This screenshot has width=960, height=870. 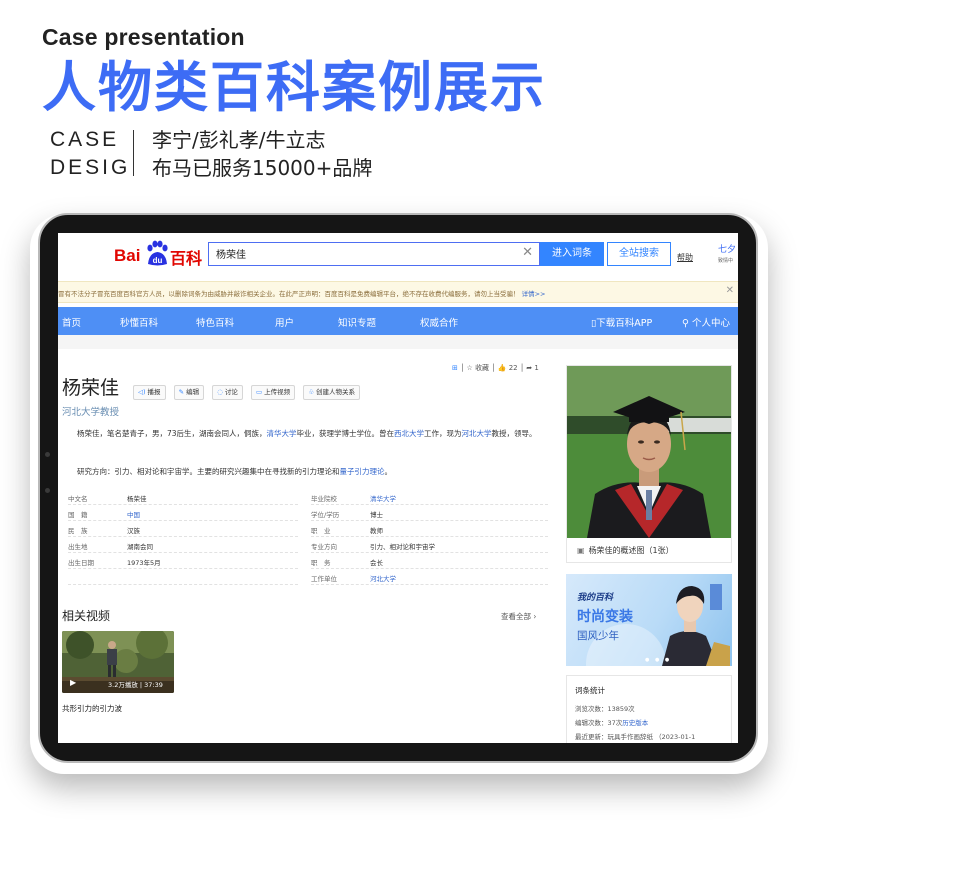 I want to click on nav-item-miaodong: 秒懂百科, so click(x=139, y=322).